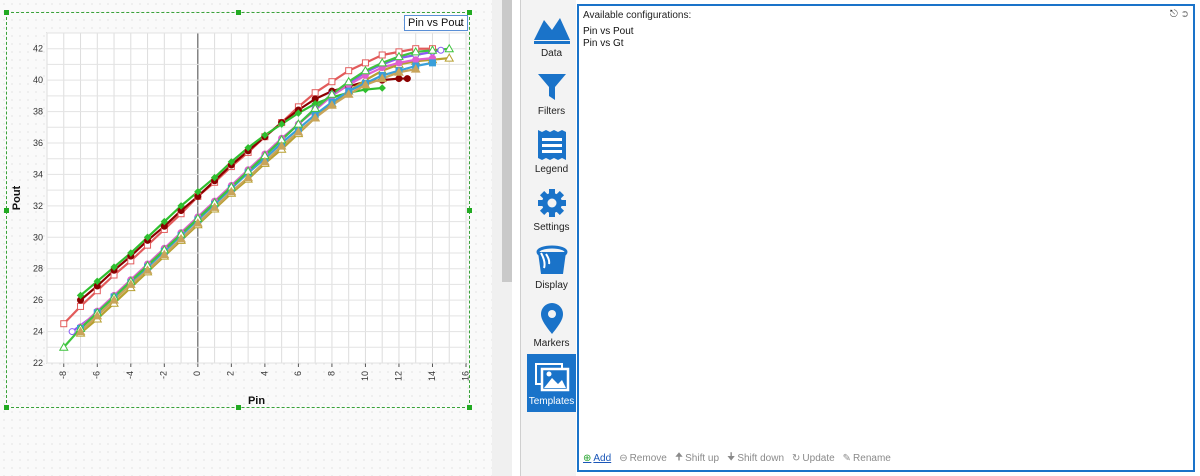  I want to click on splitter-scroll-thumb, so click(507, 141).